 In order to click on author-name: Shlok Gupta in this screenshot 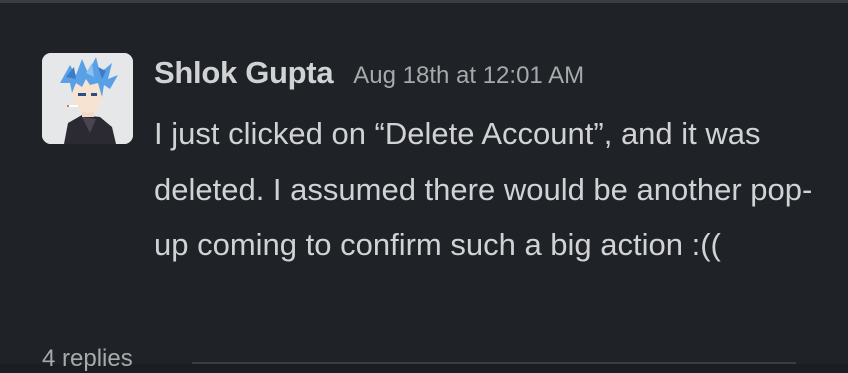, I will do `click(244, 73)`.